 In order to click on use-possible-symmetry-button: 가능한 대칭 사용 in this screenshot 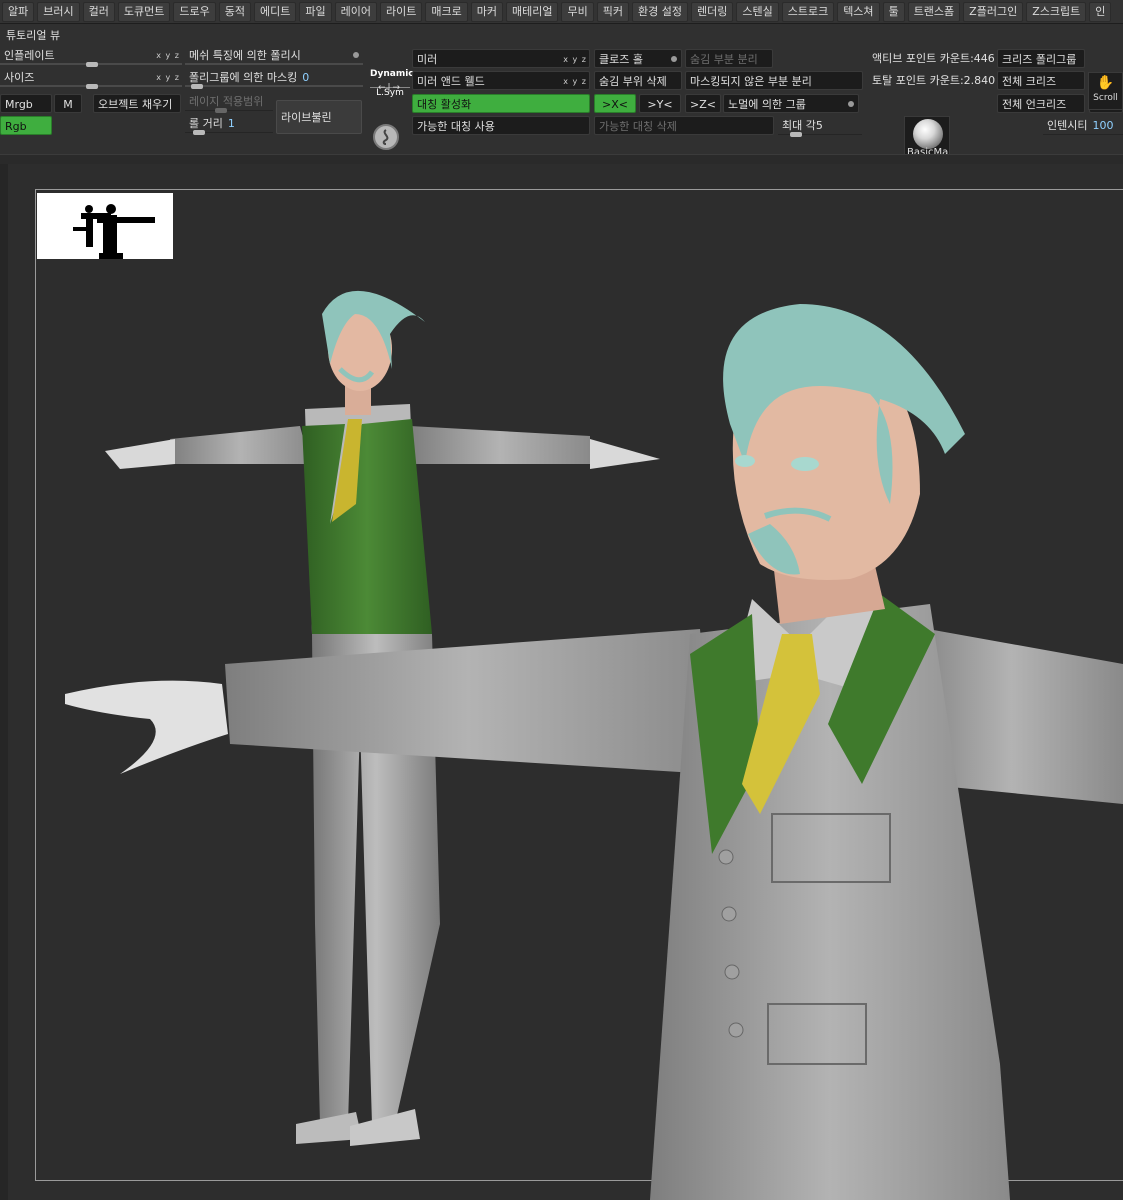, I will do `click(501, 125)`.